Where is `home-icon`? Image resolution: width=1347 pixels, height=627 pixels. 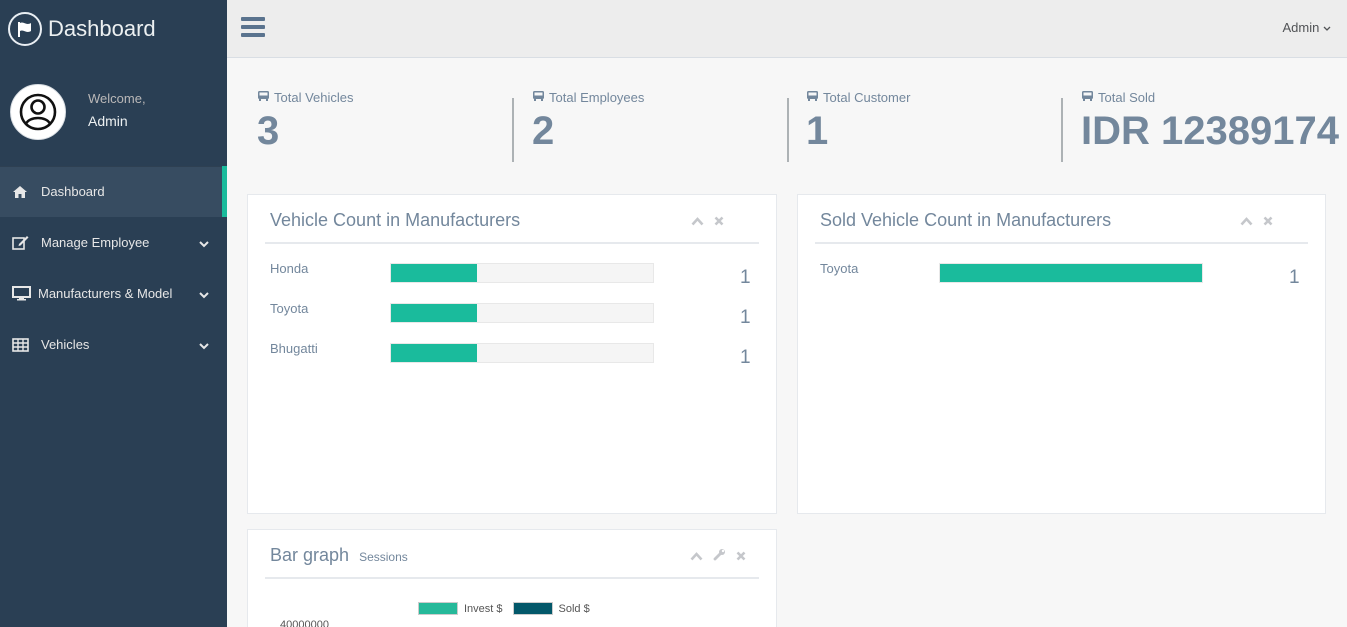
home-icon is located at coordinates (22, 192).